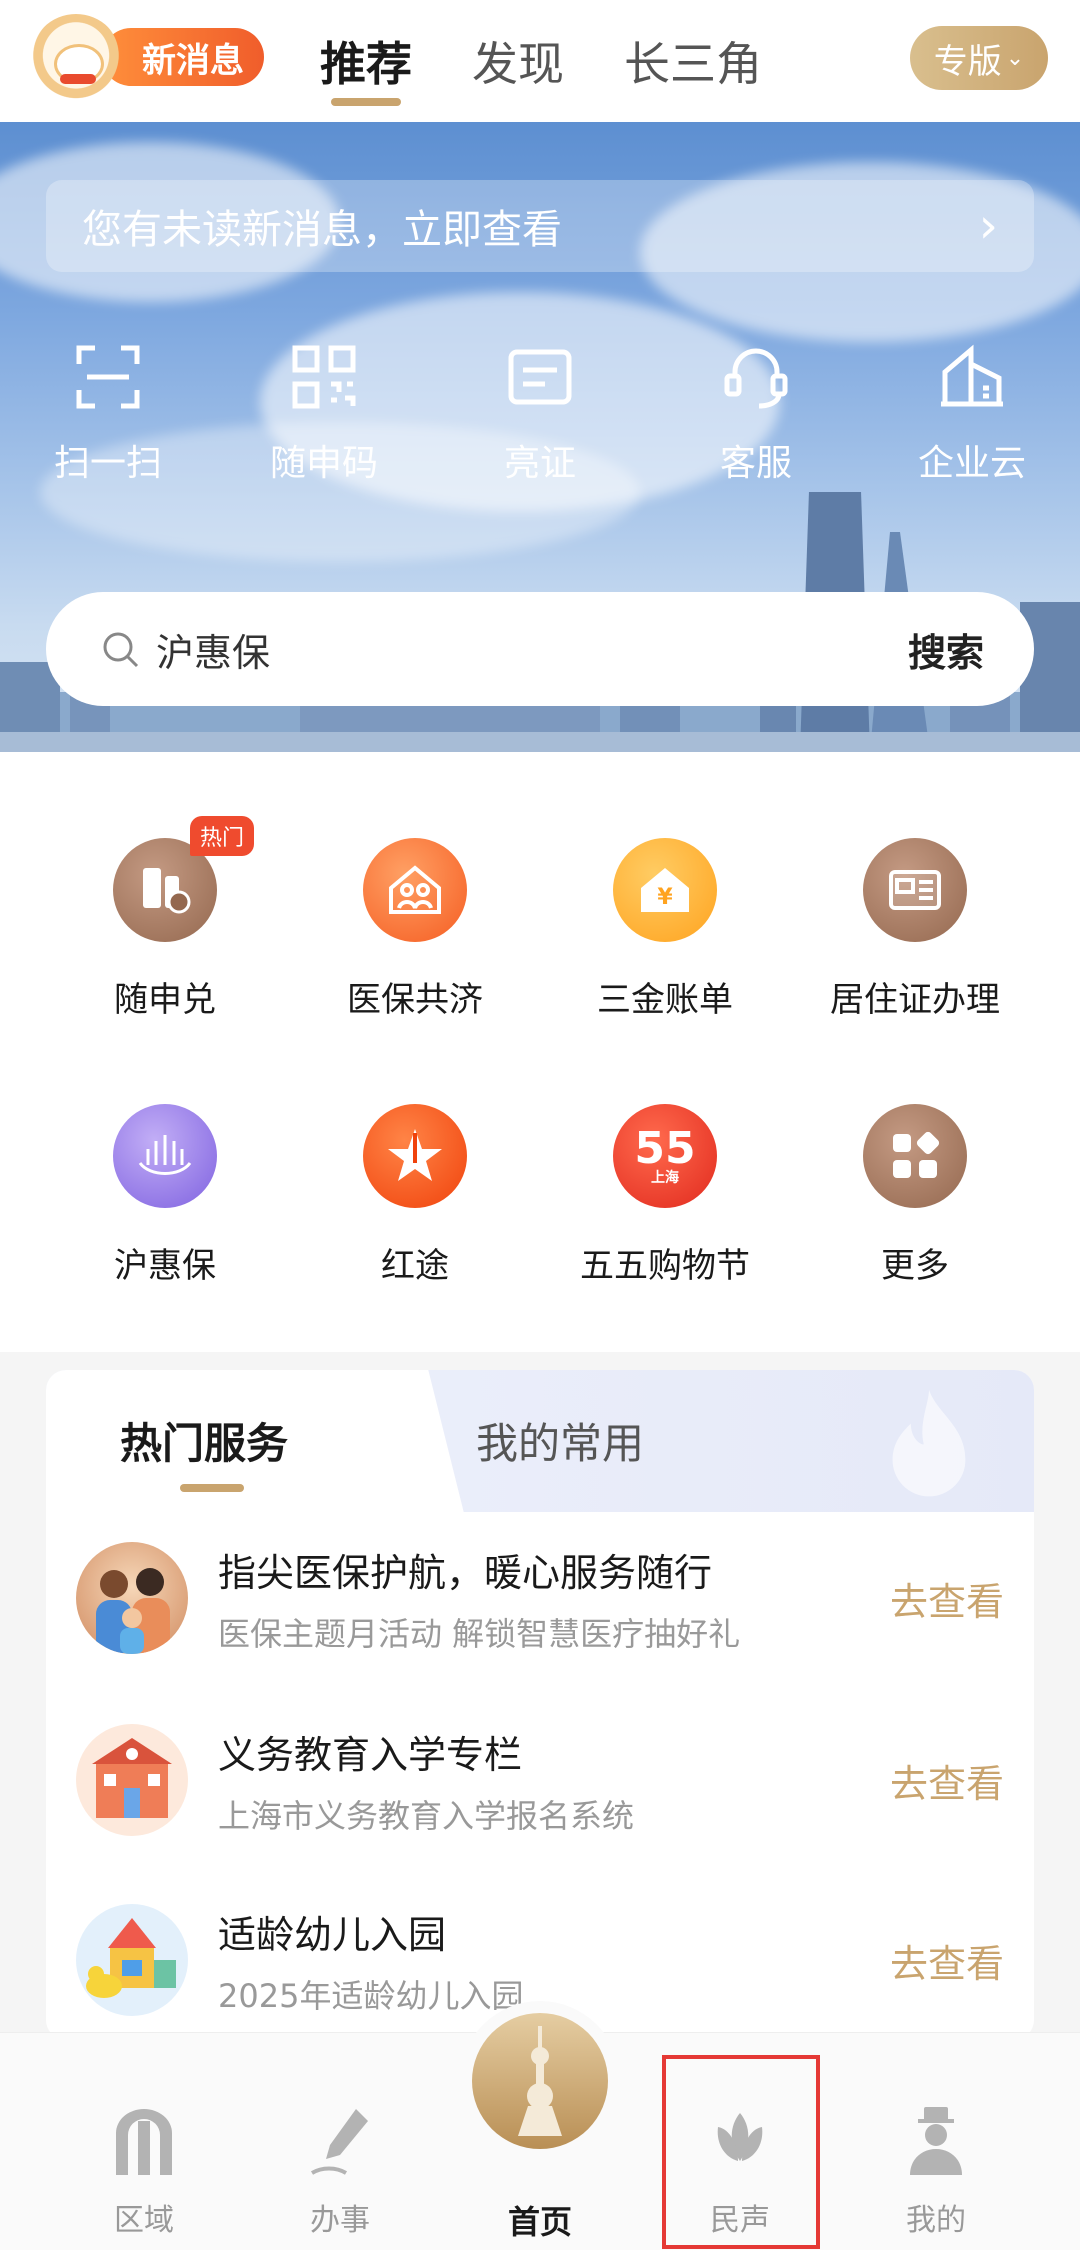 This screenshot has height=2250, width=1080. I want to click on unread-notice-bar: 您有未读新消息，立即查看 ›, so click(540, 226).